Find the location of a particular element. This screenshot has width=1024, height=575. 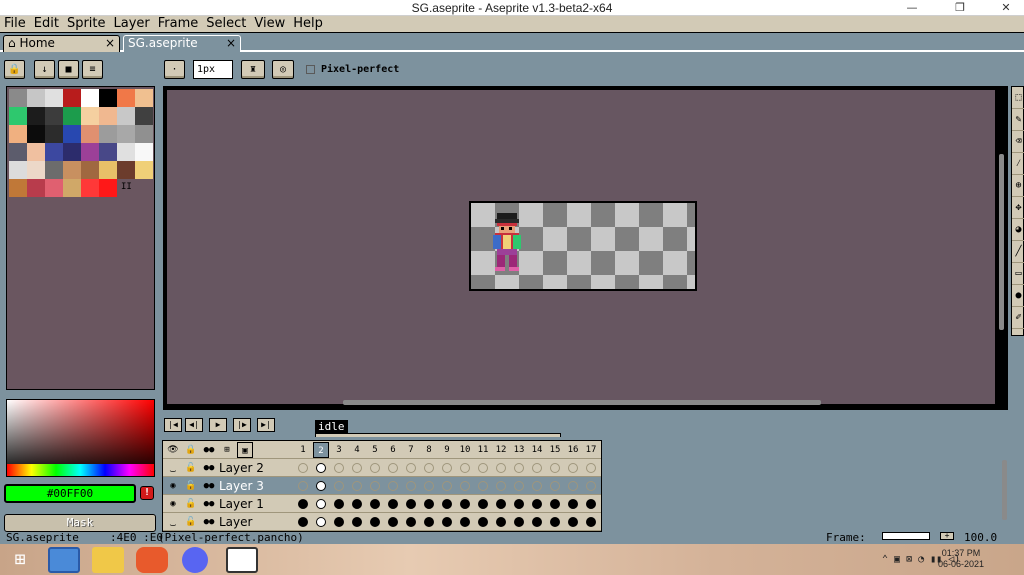

discord-icon is located at coordinates (195, 560).